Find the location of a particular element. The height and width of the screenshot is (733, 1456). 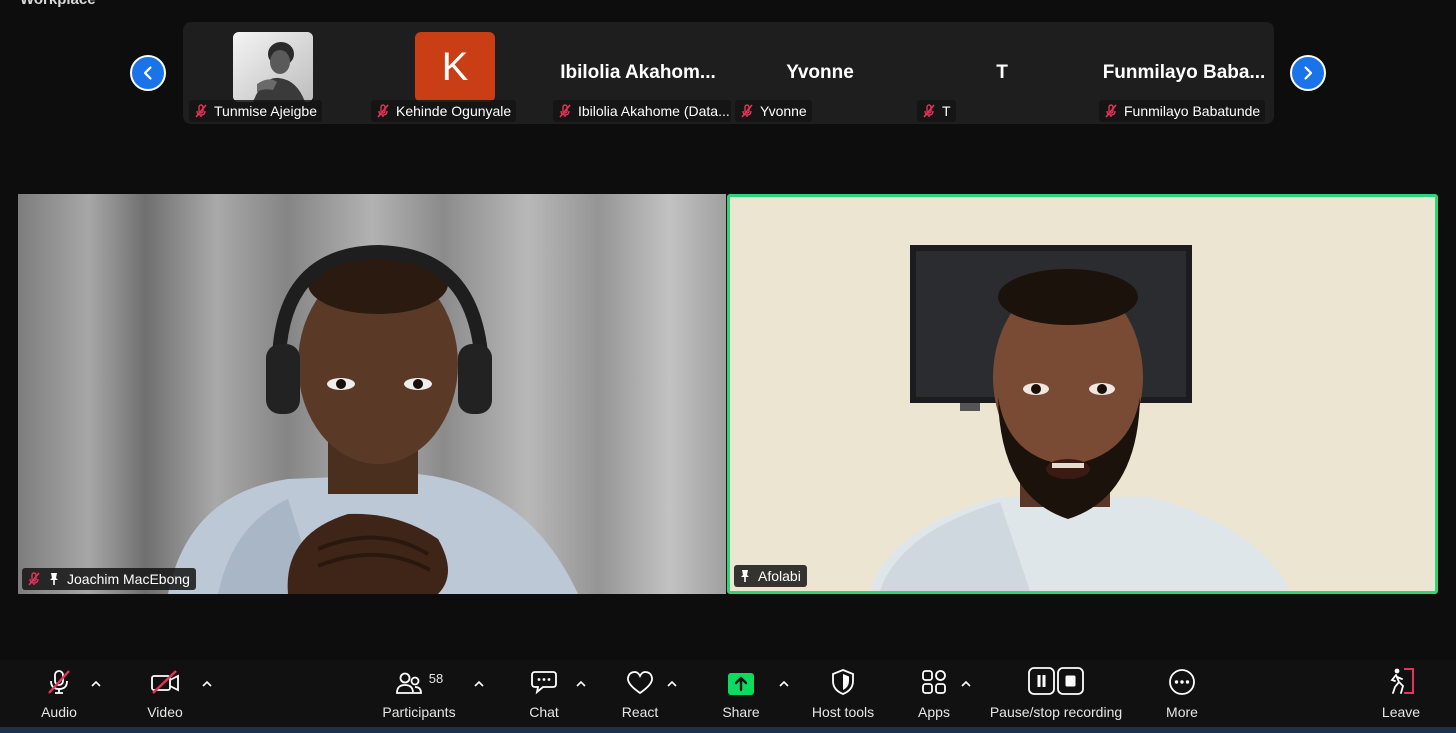

share-button: Share is located at coordinates (741, 693).